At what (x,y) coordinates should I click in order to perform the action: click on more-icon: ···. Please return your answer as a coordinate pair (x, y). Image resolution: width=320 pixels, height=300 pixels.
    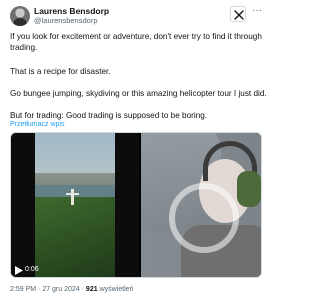
    Looking at the image, I should click on (257, 11).